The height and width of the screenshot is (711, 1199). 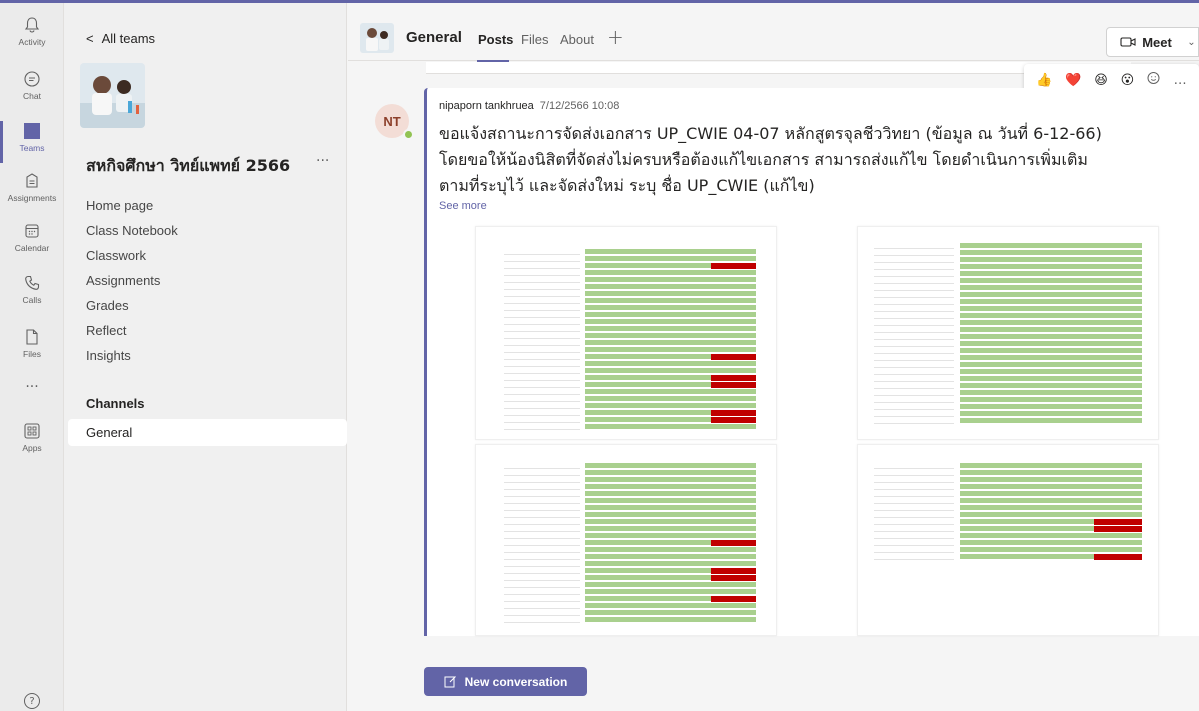 What do you see at coordinates (32, 39) in the screenshot?
I see `rail-activity: Activity` at bounding box center [32, 39].